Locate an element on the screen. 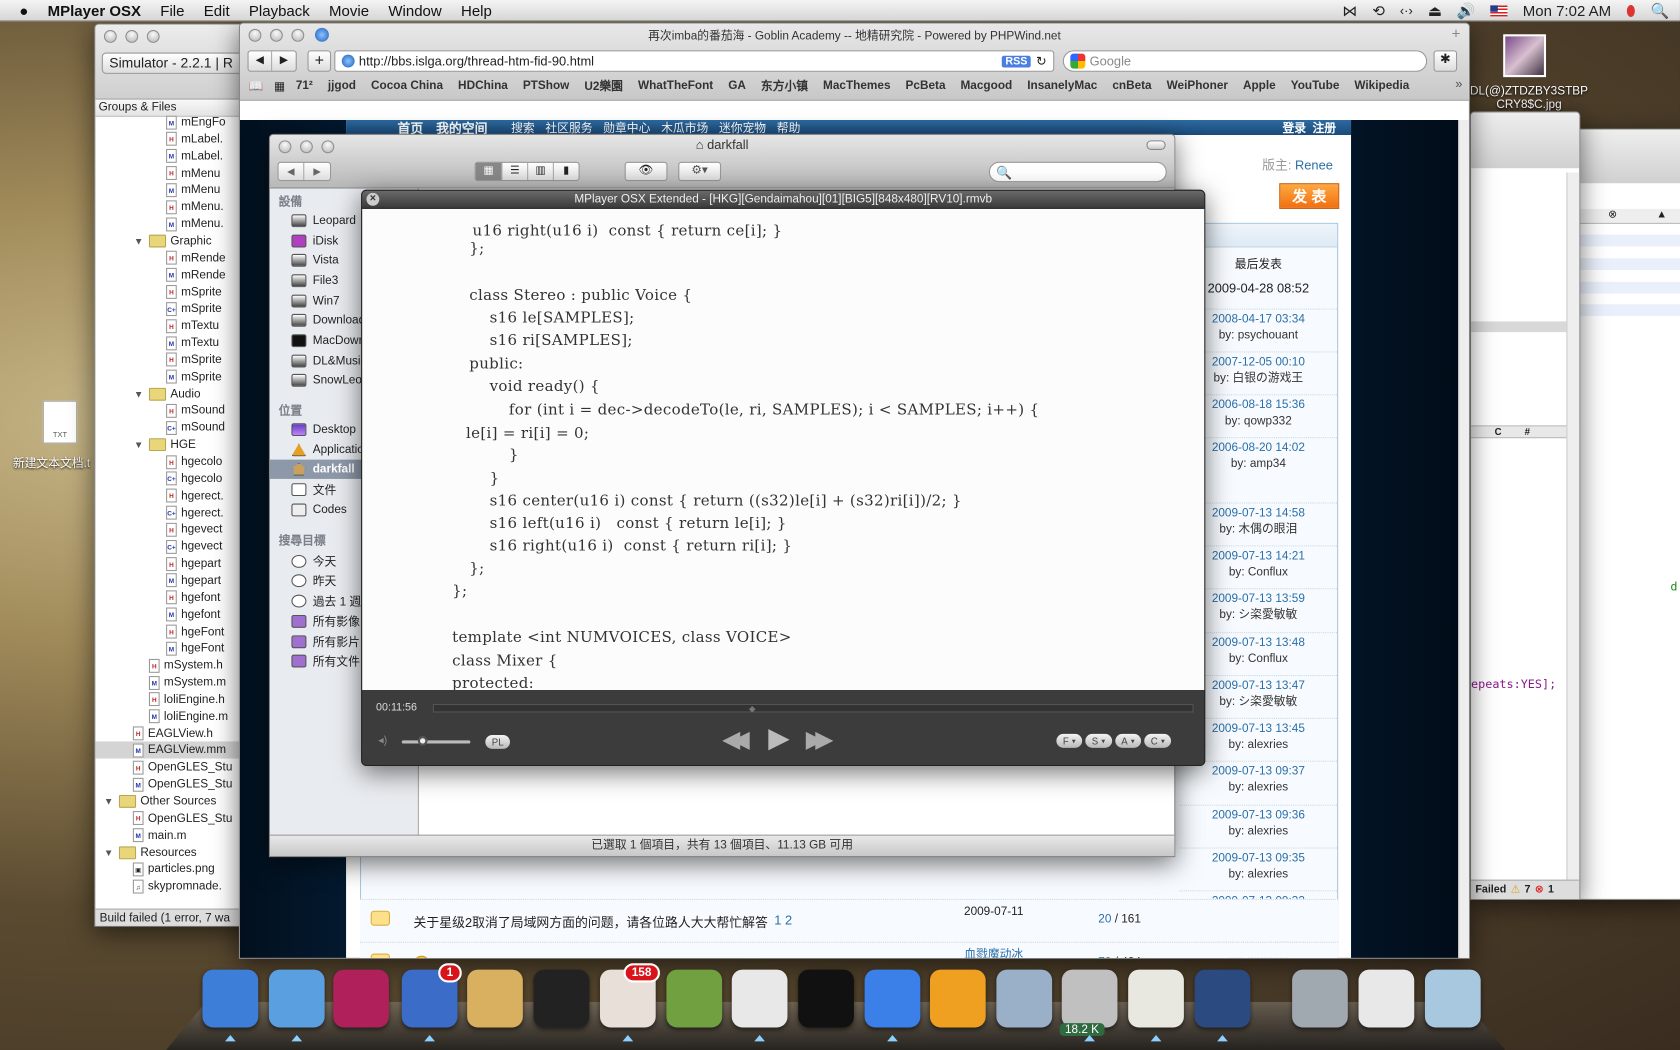  tree-file: HmTextu is located at coordinates (192, 325).